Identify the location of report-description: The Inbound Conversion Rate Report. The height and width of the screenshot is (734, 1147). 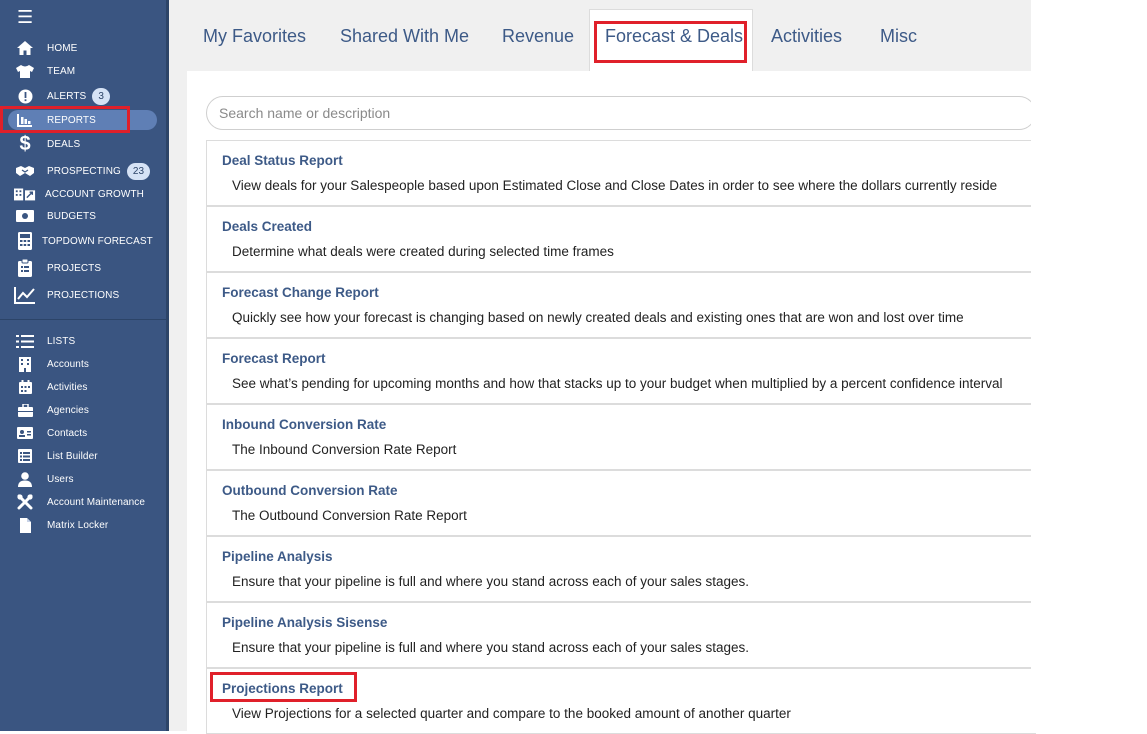
(344, 449).